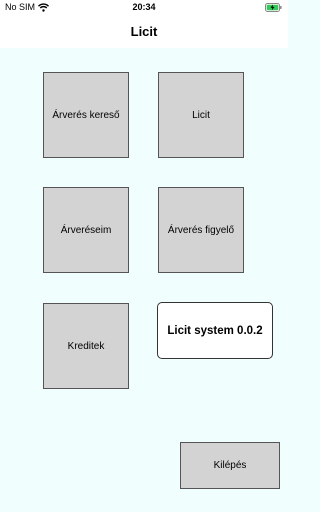 This screenshot has height=512, width=320. Describe the element at coordinates (86, 115) in the screenshot. I see `auction-search-button: Árverés kereső` at that location.